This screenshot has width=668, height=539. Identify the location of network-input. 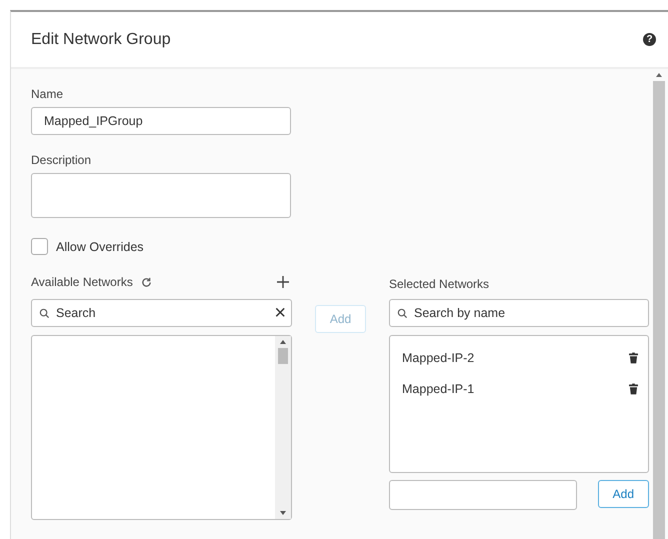
(483, 495).